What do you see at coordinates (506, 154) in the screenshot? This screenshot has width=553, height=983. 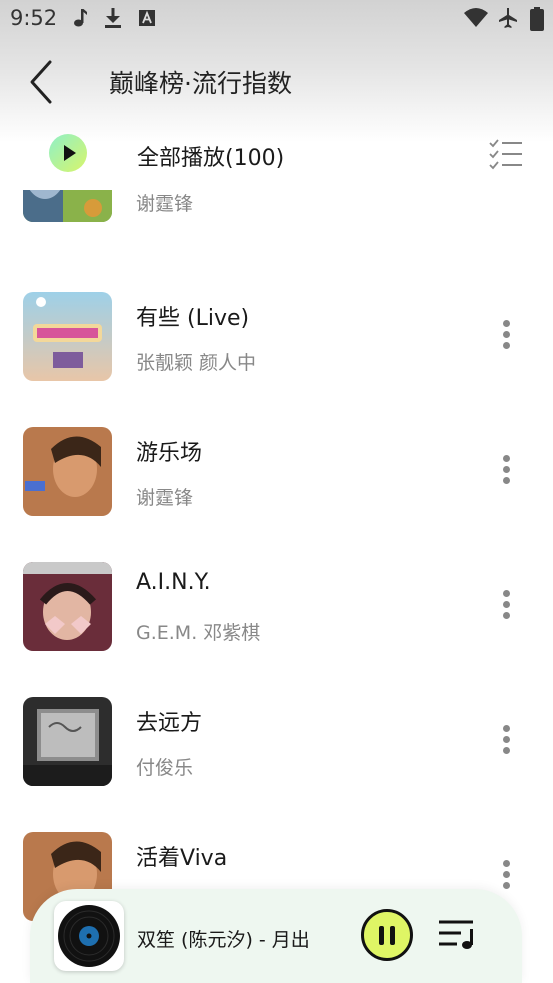 I see `multi-select-icon` at bounding box center [506, 154].